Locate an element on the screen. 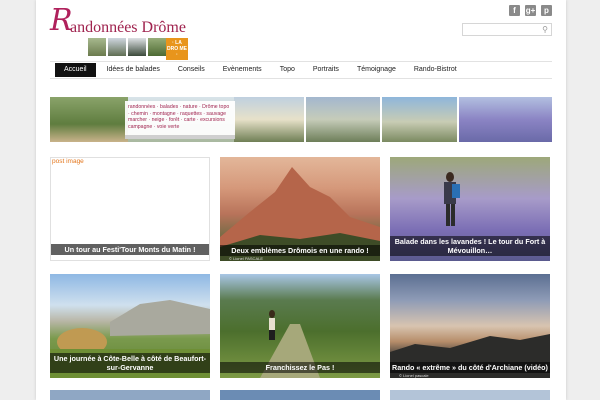 The image size is (600, 400). nav-item-temoignage: Témoignage is located at coordinates (376, 70).